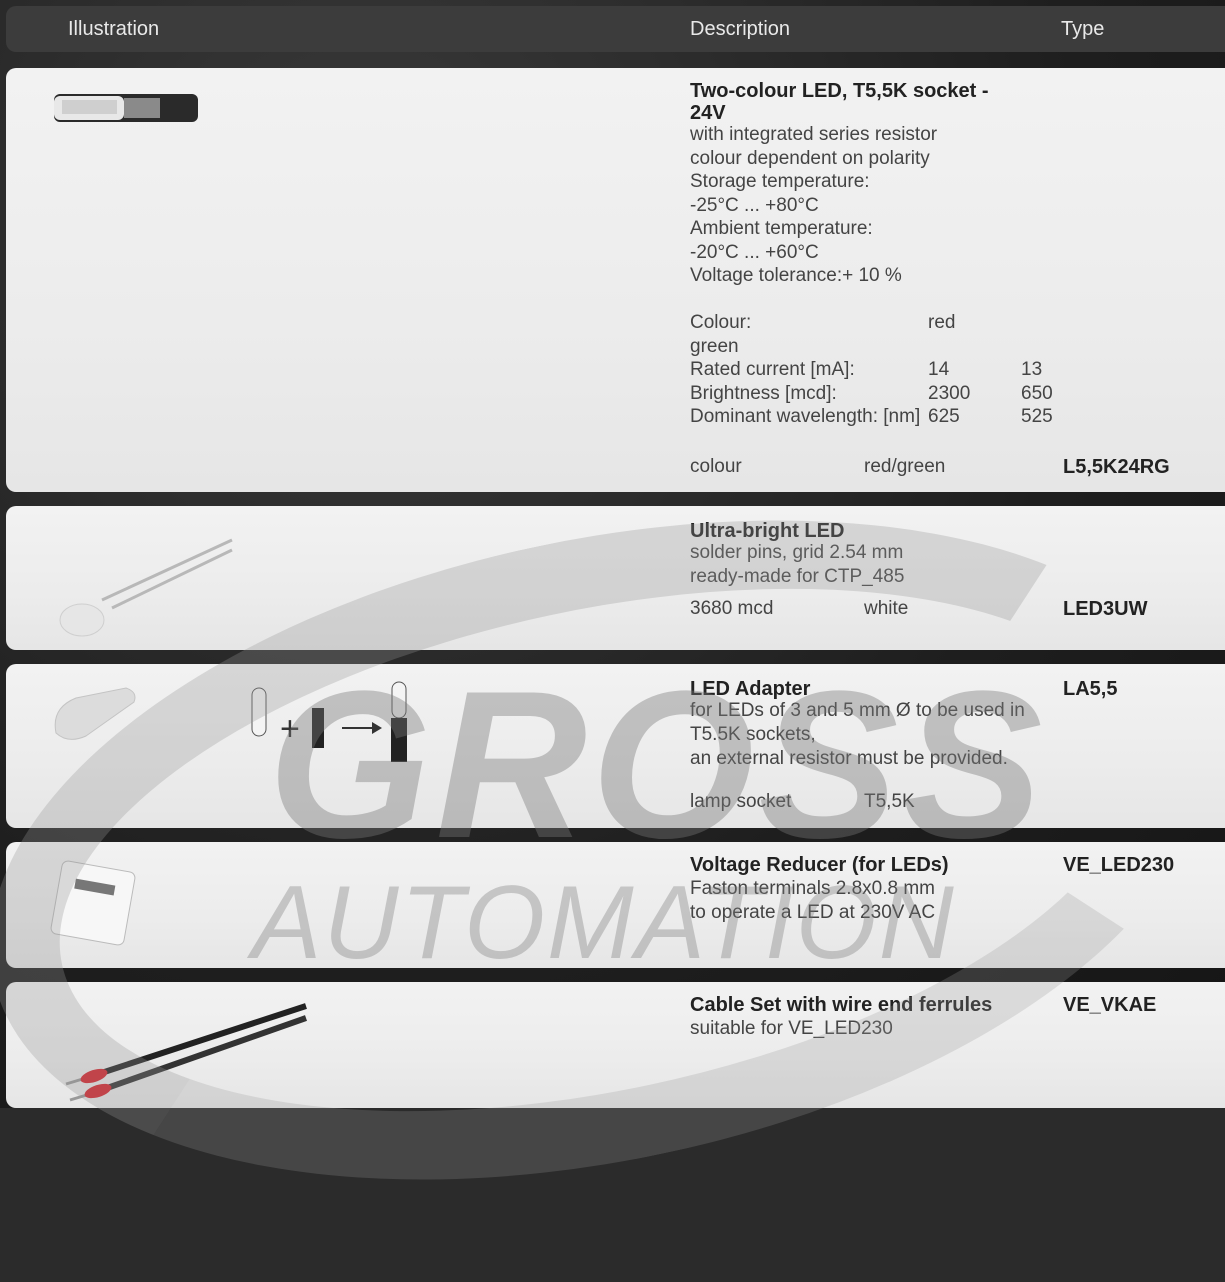  Describe the element at coordinates (721, 322) in the screenshot. I see `spec-colour-label: Colour:` at that location.